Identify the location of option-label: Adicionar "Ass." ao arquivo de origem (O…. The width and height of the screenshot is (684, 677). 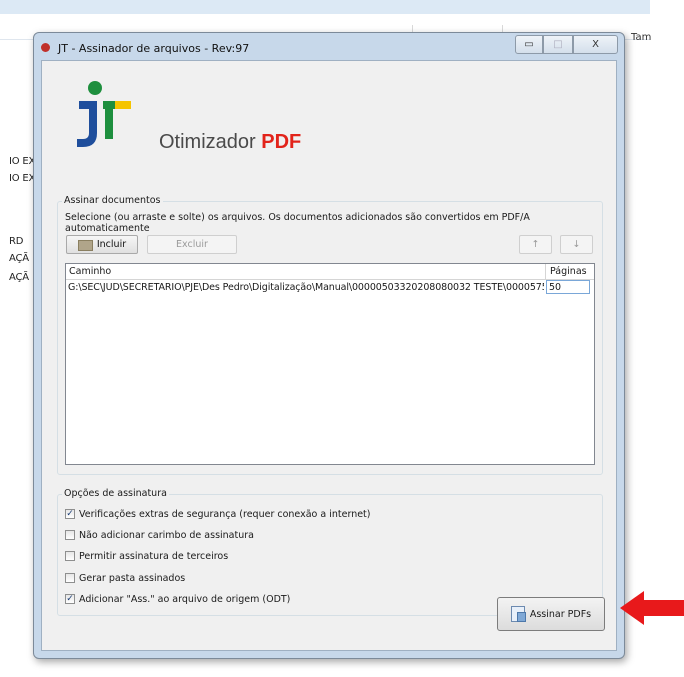
(185, 599).